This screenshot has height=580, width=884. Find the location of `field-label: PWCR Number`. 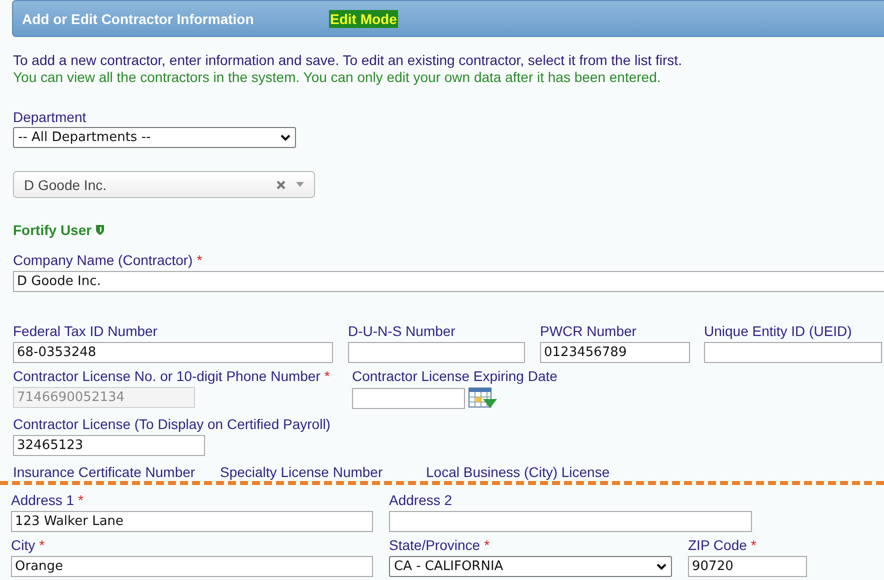

field-label: PWCR Number is located at coordinates (588, 331).